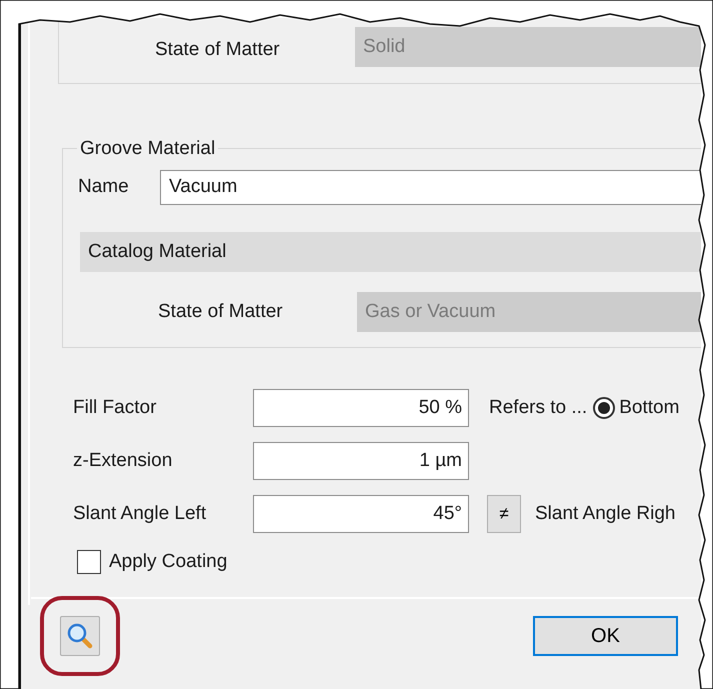 The width and height of the screenshot is (713, 689). Describe the element at coordinates (605, 636) in the screenshot. I see `ok-button: OK` at that location.